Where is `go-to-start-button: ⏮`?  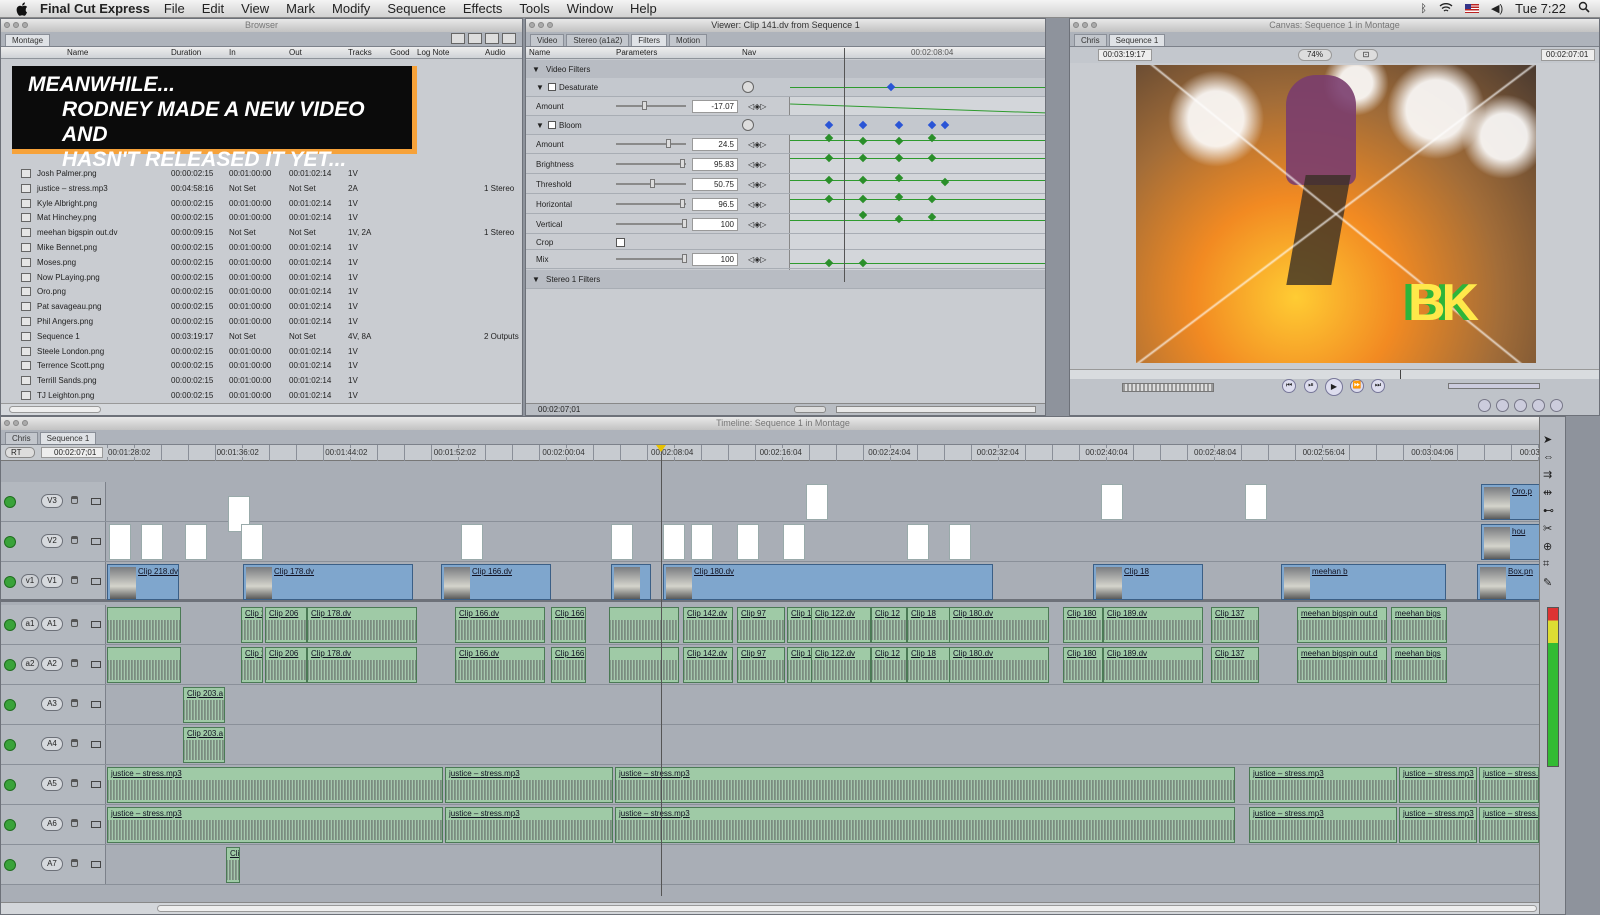
go-to-start-button: ⏮ is located at coordinates (1289, 386).